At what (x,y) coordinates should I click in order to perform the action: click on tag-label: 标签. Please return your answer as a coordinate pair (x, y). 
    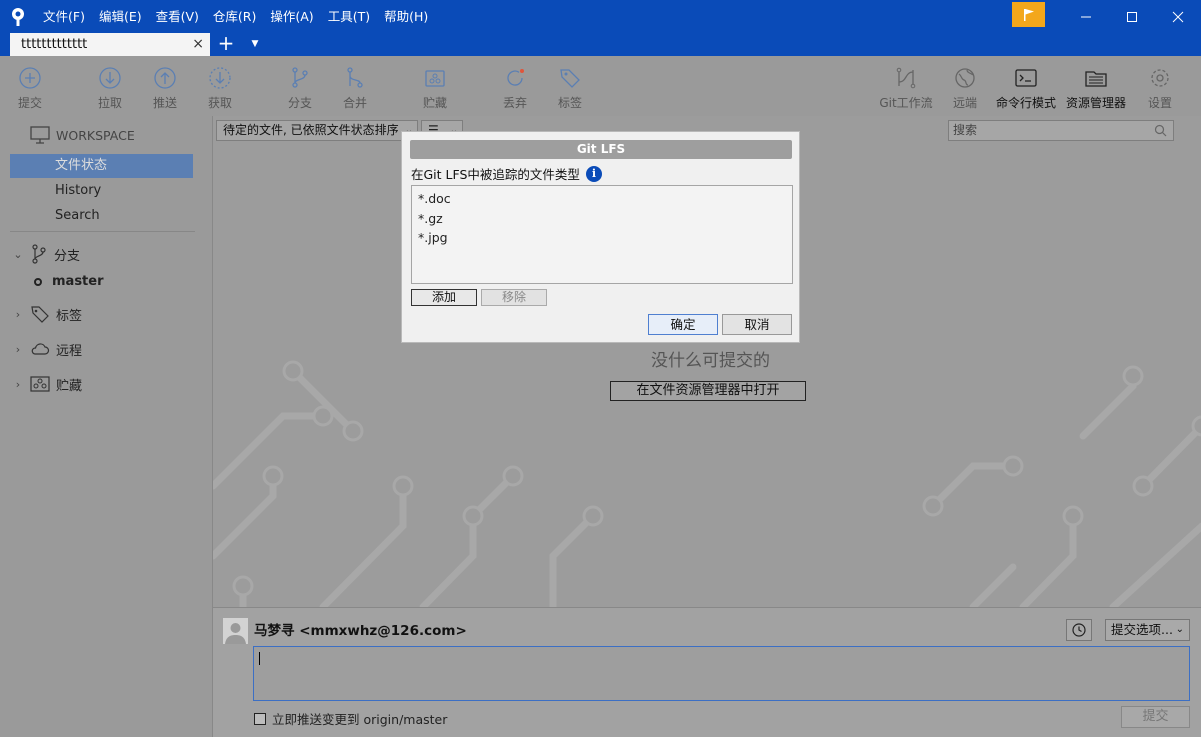
    Looking at the image, I should click on (569, 103).